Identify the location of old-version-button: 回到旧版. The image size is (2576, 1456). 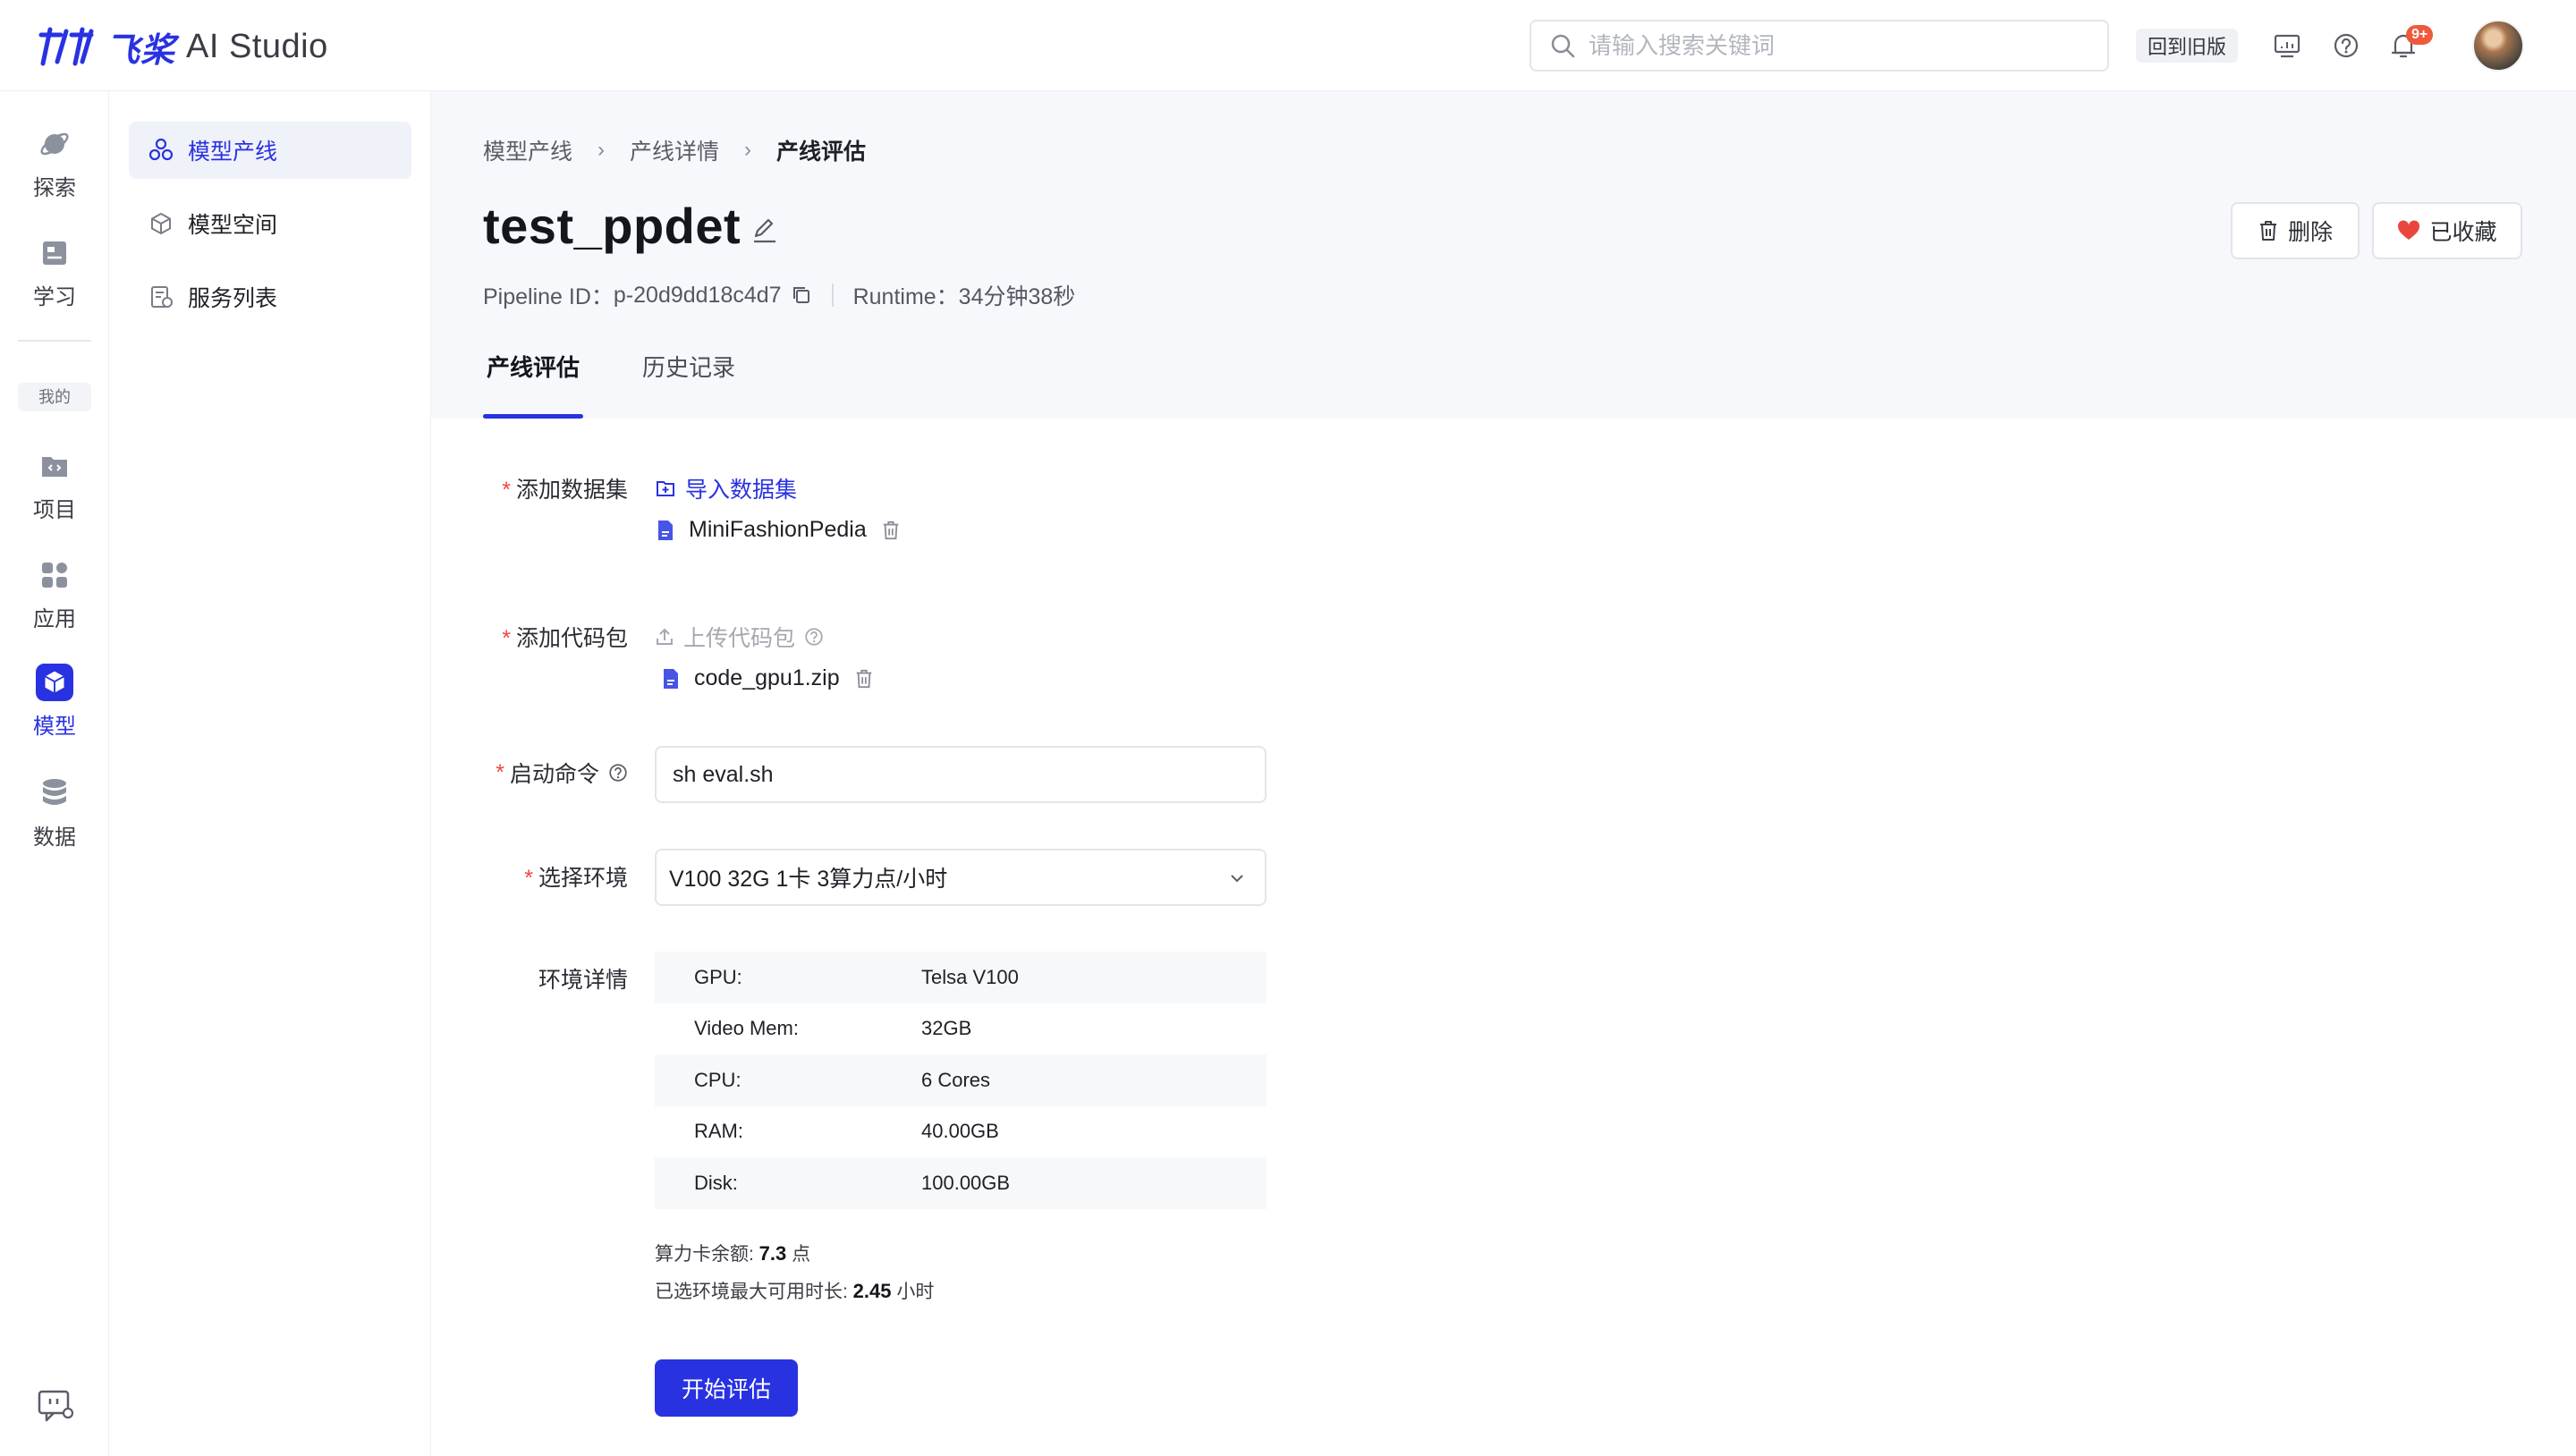
(2187, 46).